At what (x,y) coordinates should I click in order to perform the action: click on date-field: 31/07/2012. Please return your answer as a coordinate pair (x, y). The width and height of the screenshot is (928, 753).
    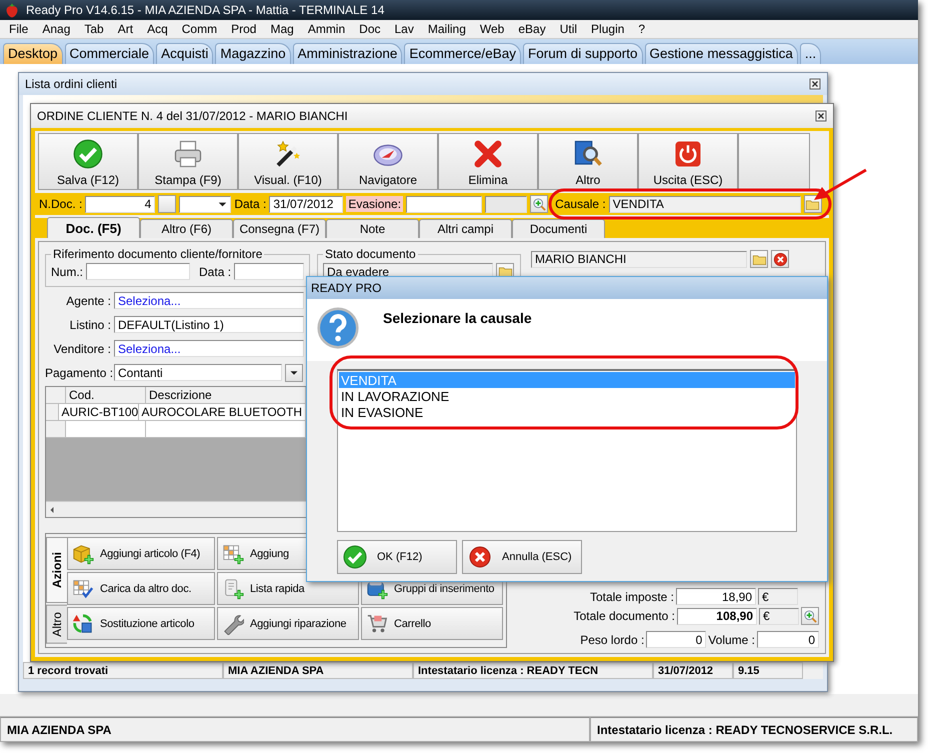
    Looking at the image, I should click on (306, 204).